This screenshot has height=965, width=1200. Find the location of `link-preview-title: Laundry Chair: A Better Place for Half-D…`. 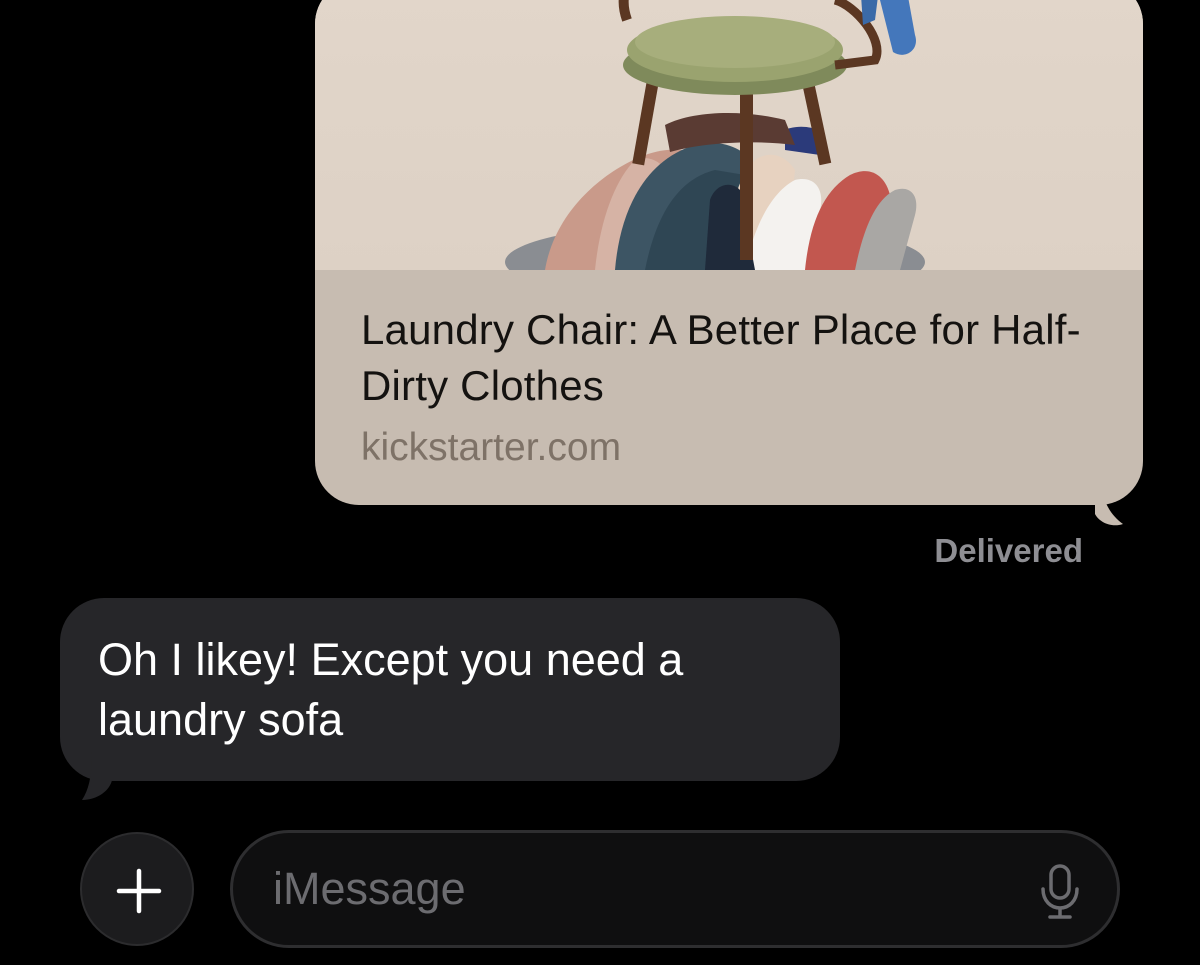

link-preview-title: Laundry Chair: A Better Place for Half-D… is located at coordinates (721, 357).